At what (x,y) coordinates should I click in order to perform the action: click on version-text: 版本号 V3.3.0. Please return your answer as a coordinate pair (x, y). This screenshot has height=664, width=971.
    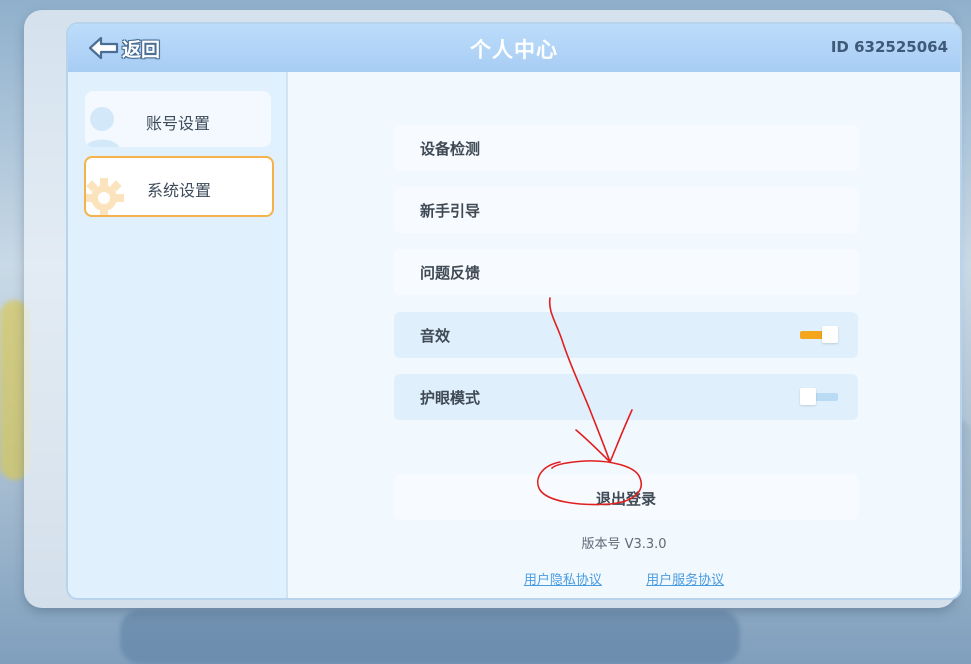
    Looking at the image, I should click on (624, 544).